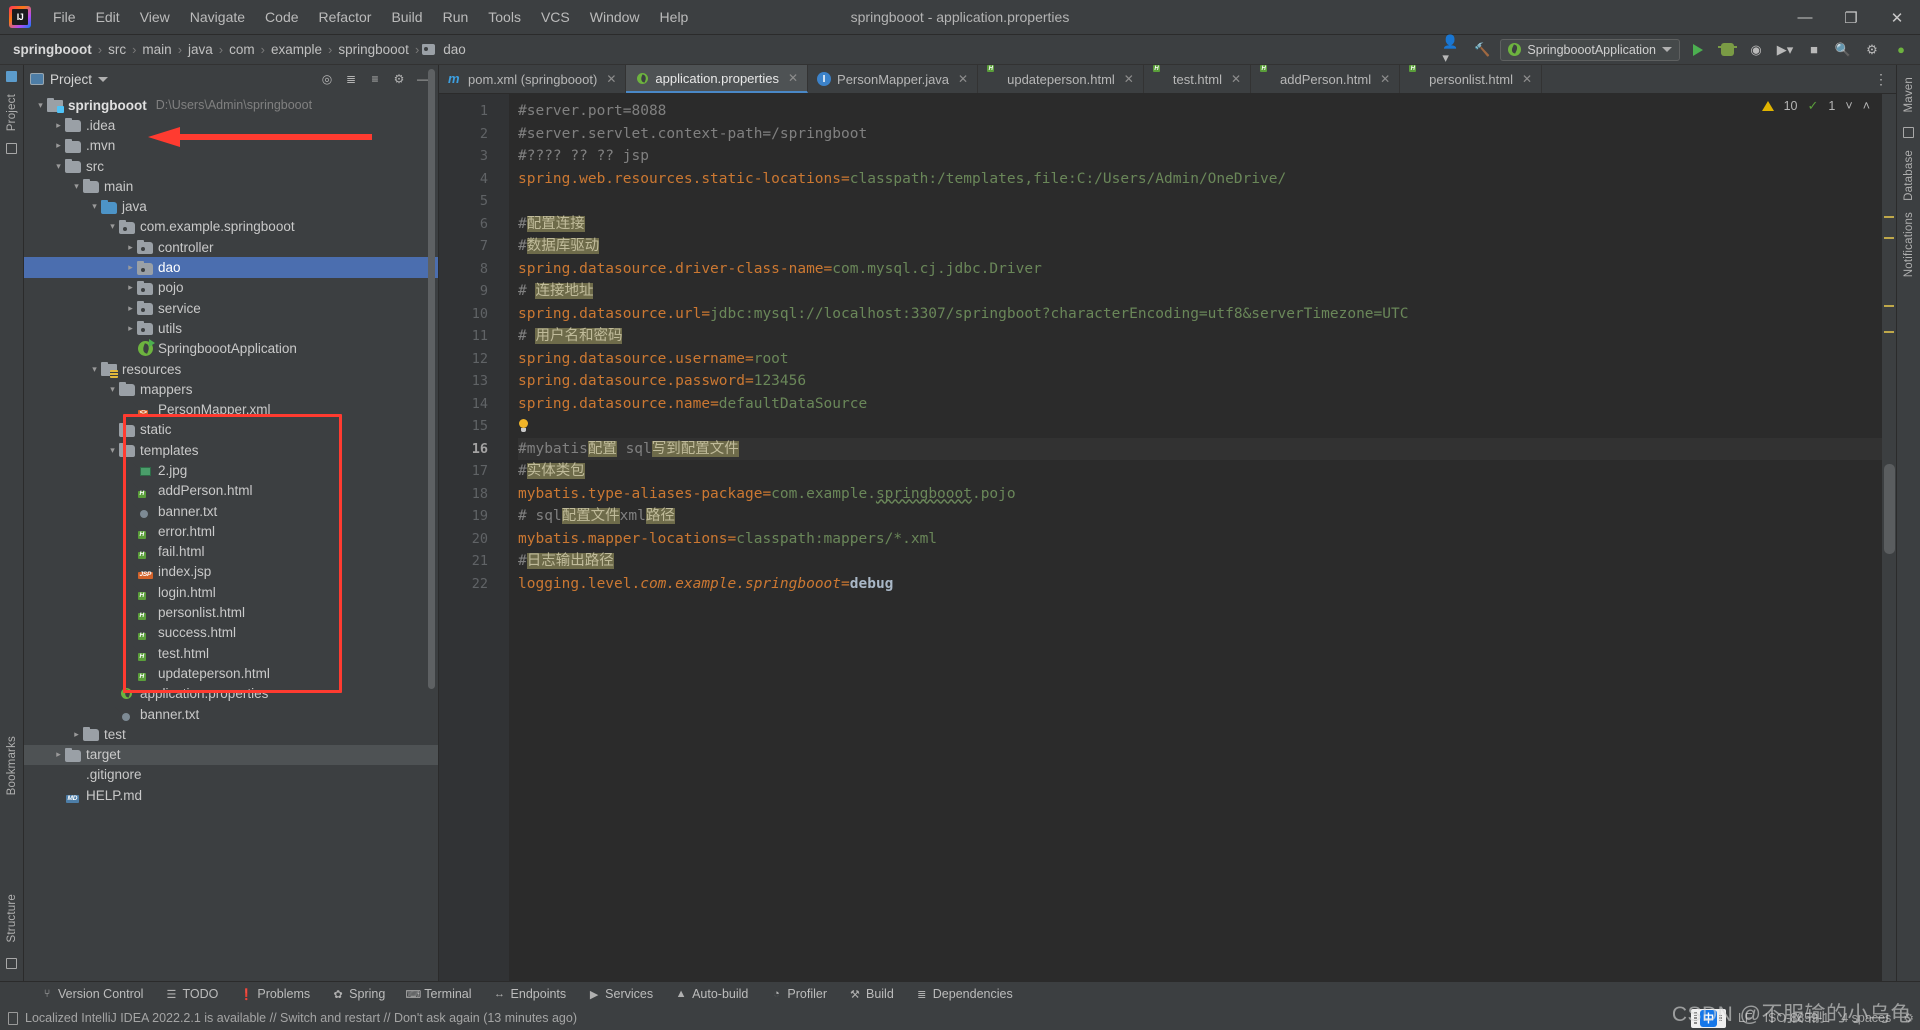  I want to click on run-with-coverage-button: ◉, so click(1756, 50).